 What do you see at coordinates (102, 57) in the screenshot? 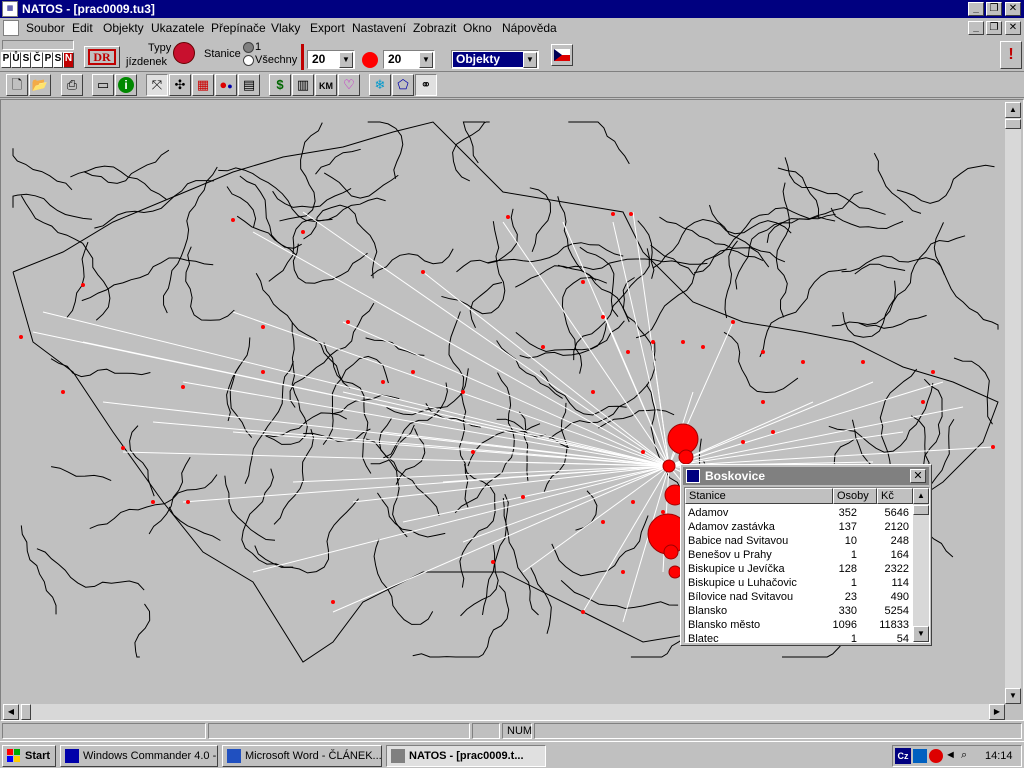
I see `dr-button: DR` at bounding box center [102, 57].